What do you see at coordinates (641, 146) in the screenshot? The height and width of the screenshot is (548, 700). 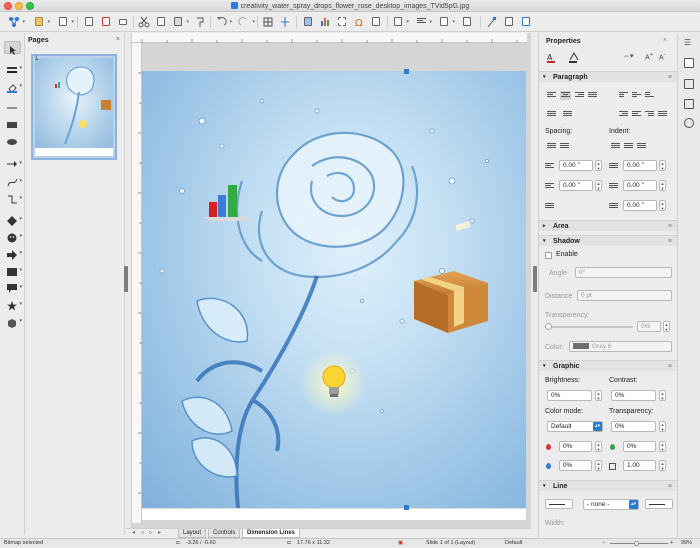 I see `hanging-indent-small-icon` at bounding box center [641, 146].